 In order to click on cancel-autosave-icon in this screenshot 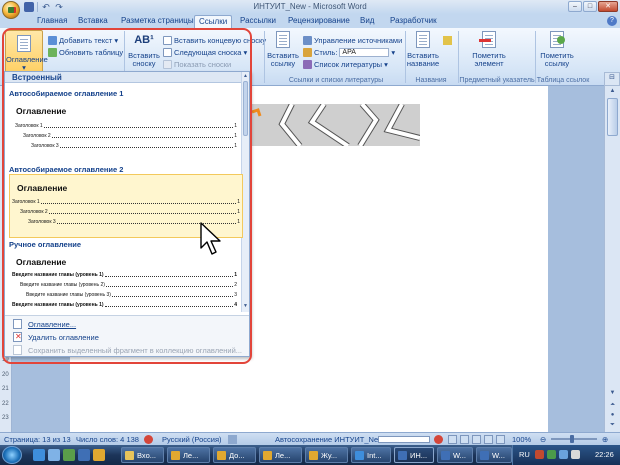, I will do `click(438, 439)`.